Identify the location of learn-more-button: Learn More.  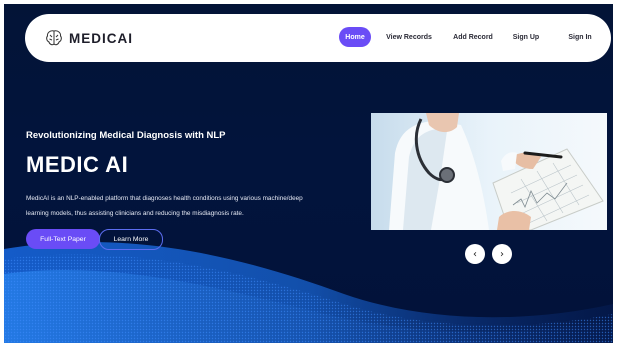
(131, 239).